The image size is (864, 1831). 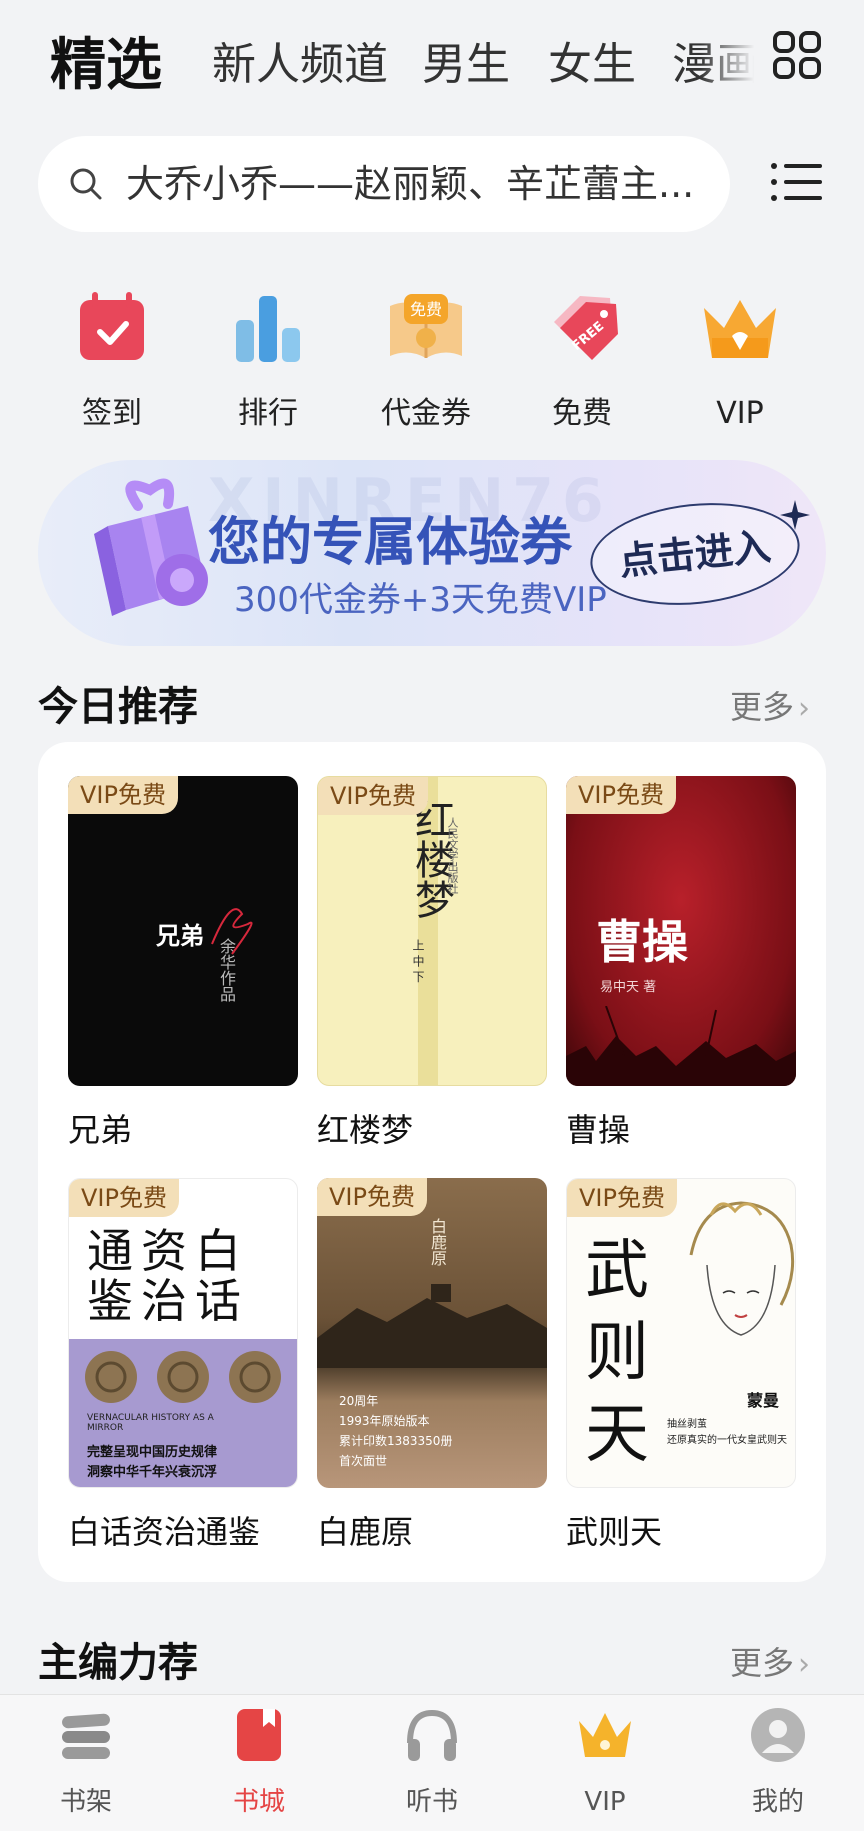 I want to click on editor-more-link: 更多 ›, so click(x=770, y=1661).